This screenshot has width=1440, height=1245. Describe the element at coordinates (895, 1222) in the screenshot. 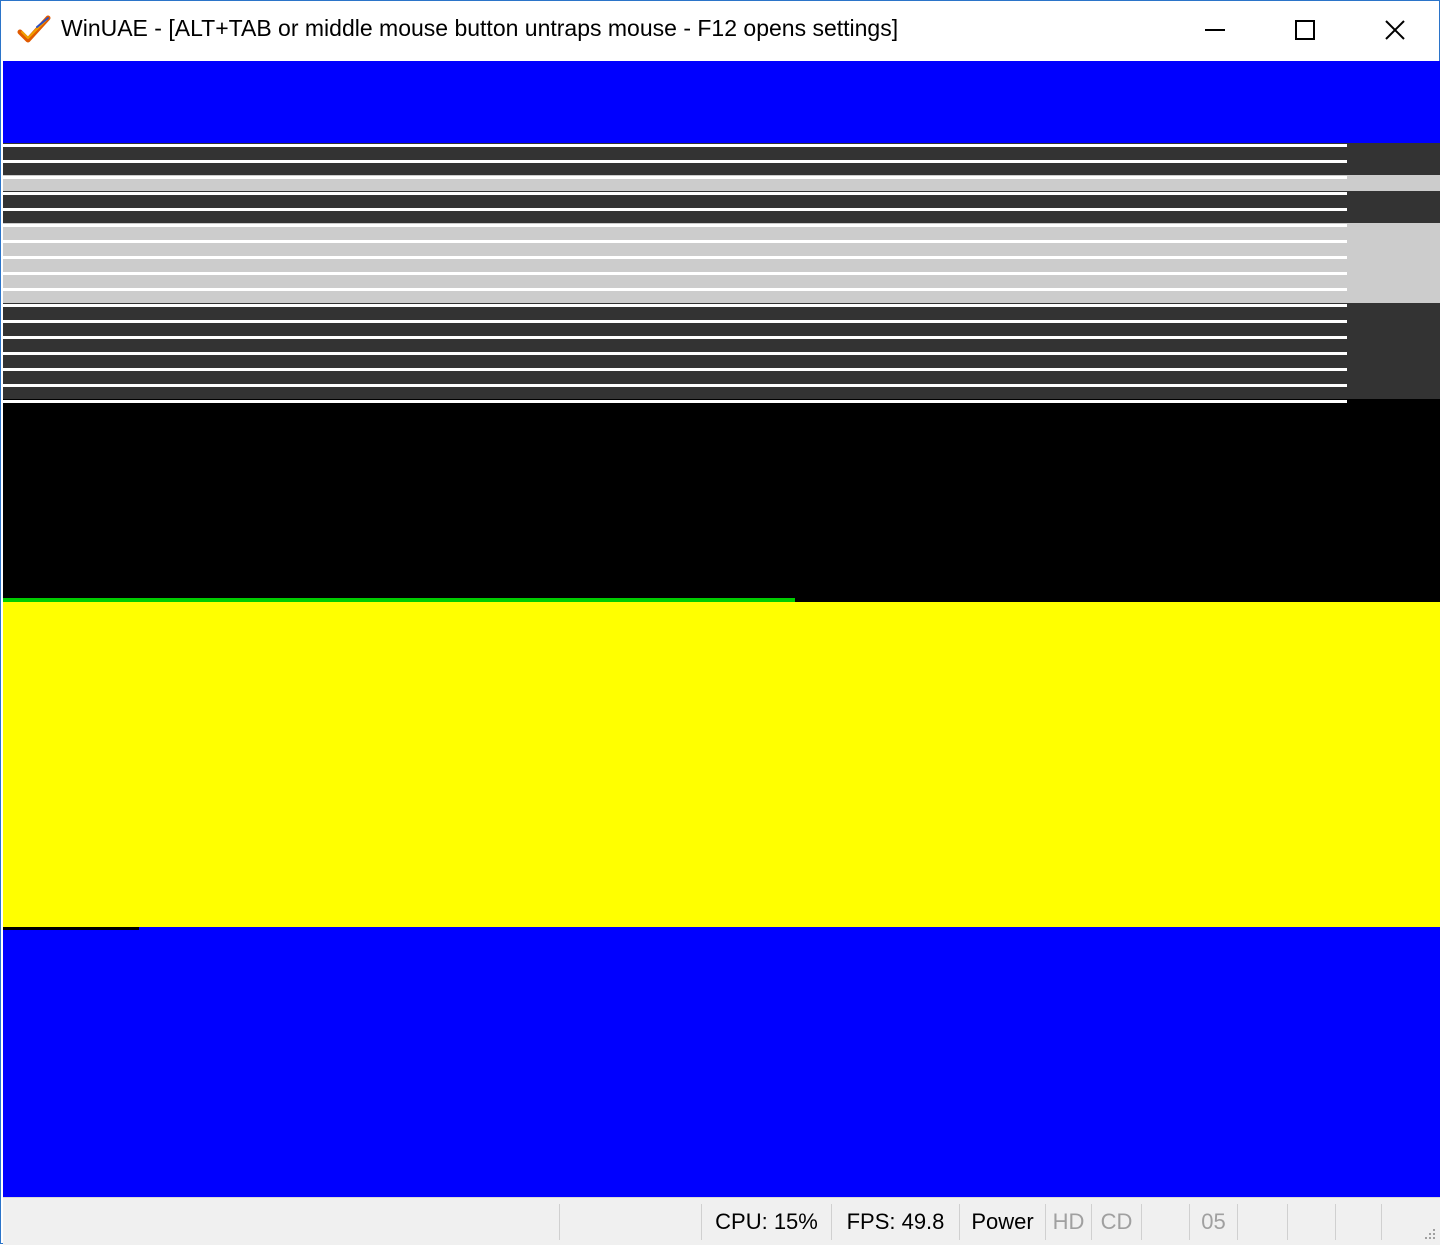

I see `fps-indicator: FPS: 49.8` at that location.